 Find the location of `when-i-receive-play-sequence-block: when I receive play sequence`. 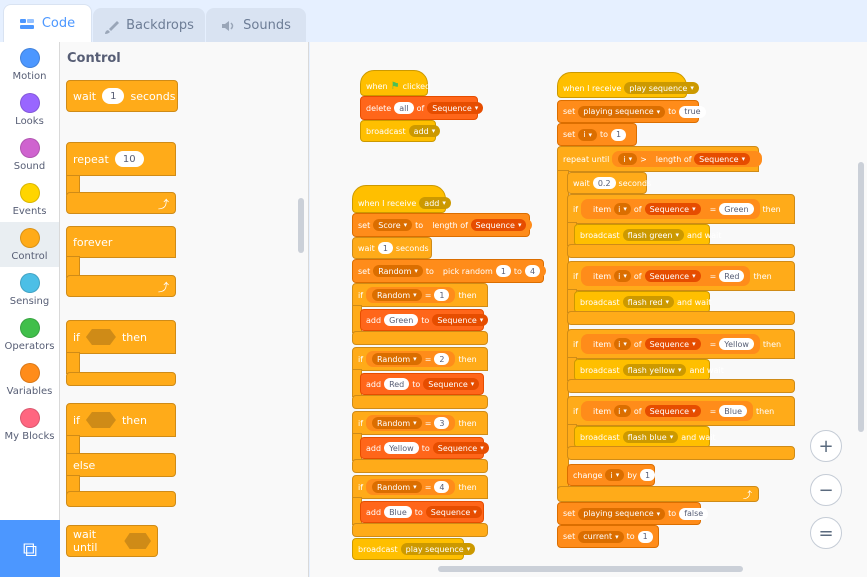

when-i-receive-play-sequence-block: when I receive play sequence is located at coordinates (628, 85).